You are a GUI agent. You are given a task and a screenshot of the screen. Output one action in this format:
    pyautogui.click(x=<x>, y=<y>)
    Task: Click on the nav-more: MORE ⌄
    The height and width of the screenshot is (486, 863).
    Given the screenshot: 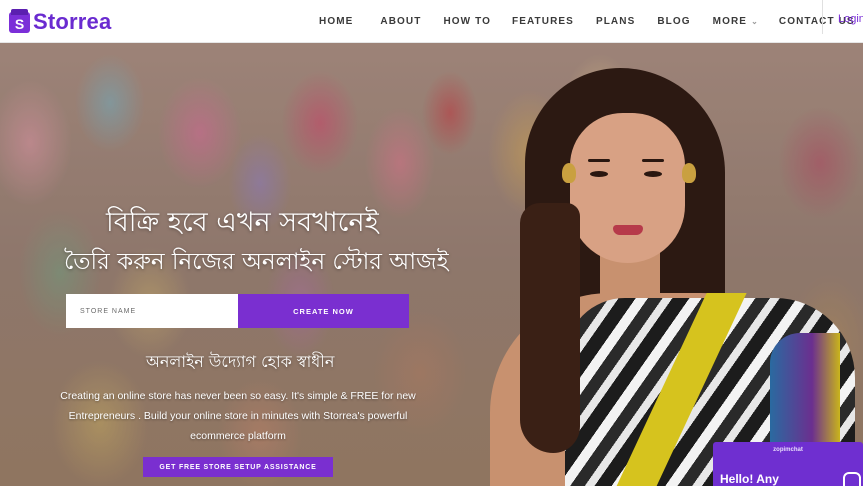 What is the action you would take?
    pyautogui.click(x=736, y=21)
    